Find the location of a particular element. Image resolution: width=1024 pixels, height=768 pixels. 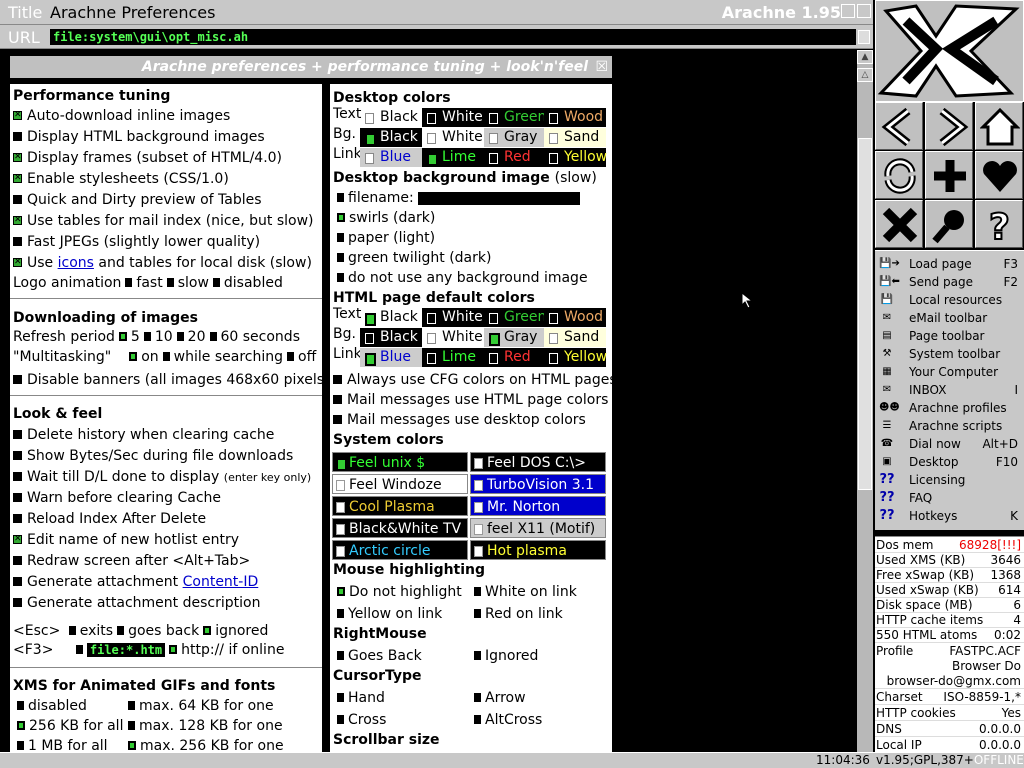

html-bg-black: Black is located at coordinates (391, 337).